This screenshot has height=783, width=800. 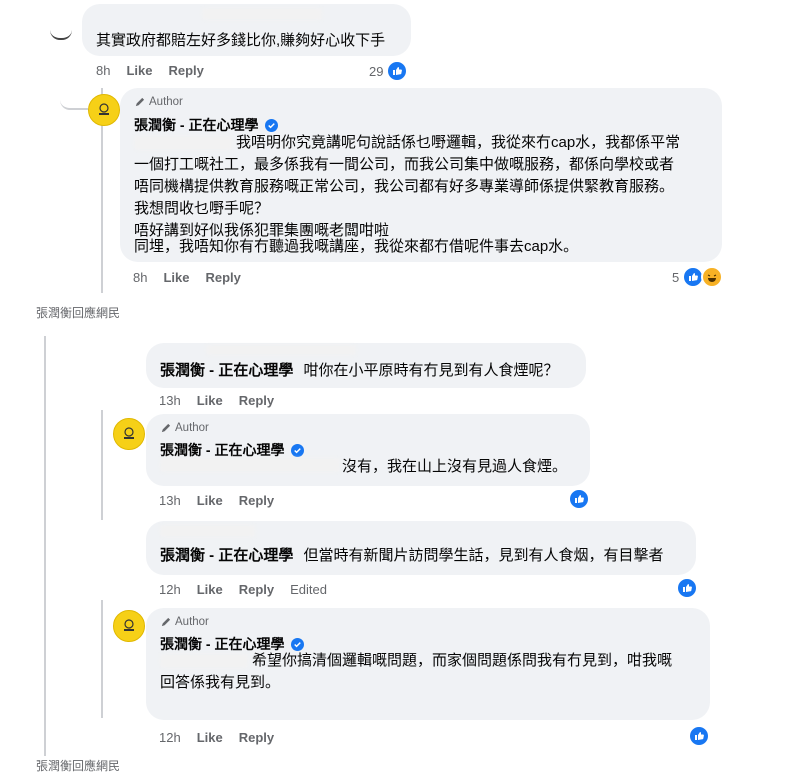 I want to click on comment-line: 同埋，我唔知你有冇聽過我嘅講座，我從來都冇借呢件事去cap水。, so click(x=356, y=246).